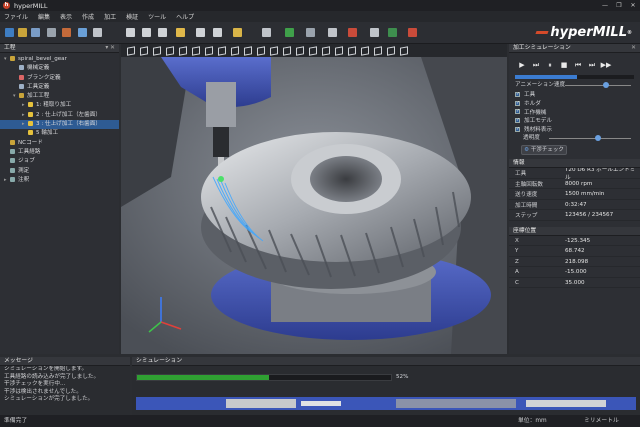 This screenshot has width=640, height=427. I want to click on tree-item: 機械定義, so click(59, 68).